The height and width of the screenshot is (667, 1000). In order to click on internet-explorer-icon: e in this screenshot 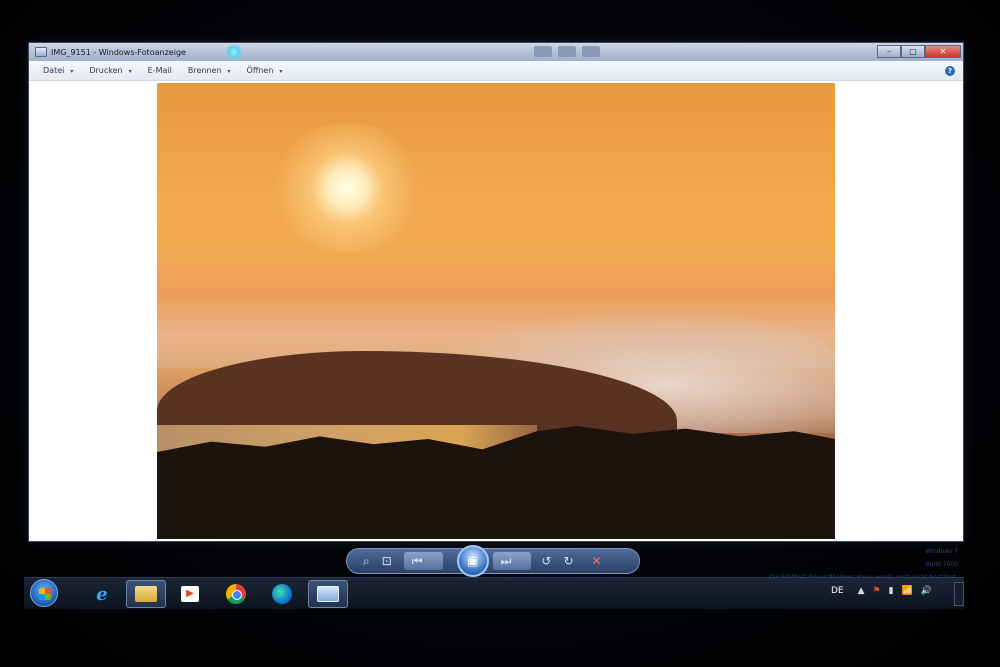, I will do `click(102, 594)`.